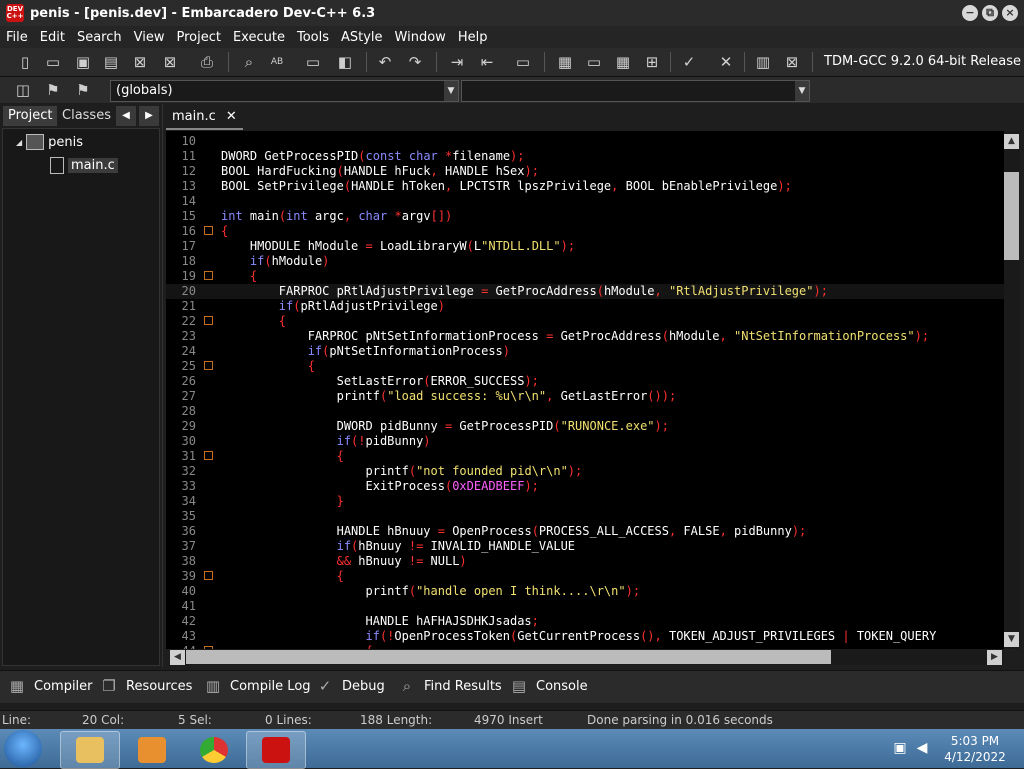 The width and height of the screenshot is (1024, 769). Describe the element at coordinates (970, 13) in the screenshot. I see `minimize-button: −` at that location.